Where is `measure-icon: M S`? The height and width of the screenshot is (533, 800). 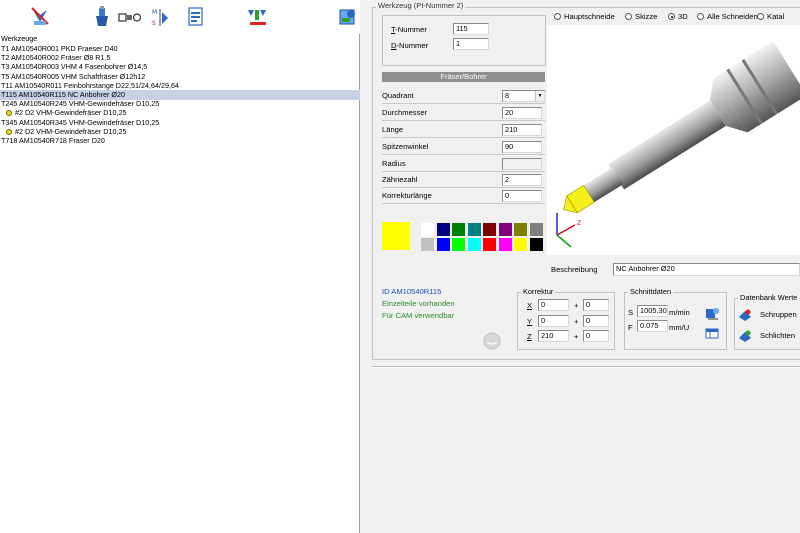 measure-icon: M S is located at coordinates (160, 17).